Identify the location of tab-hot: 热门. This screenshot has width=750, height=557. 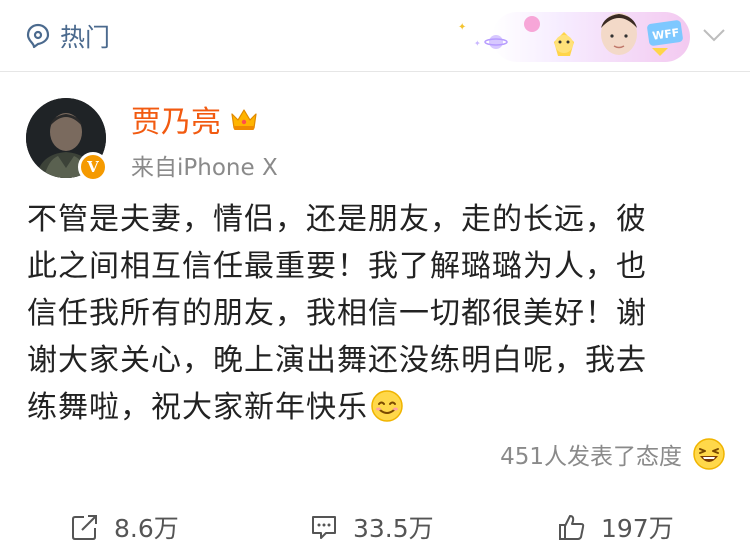
(67, 36).